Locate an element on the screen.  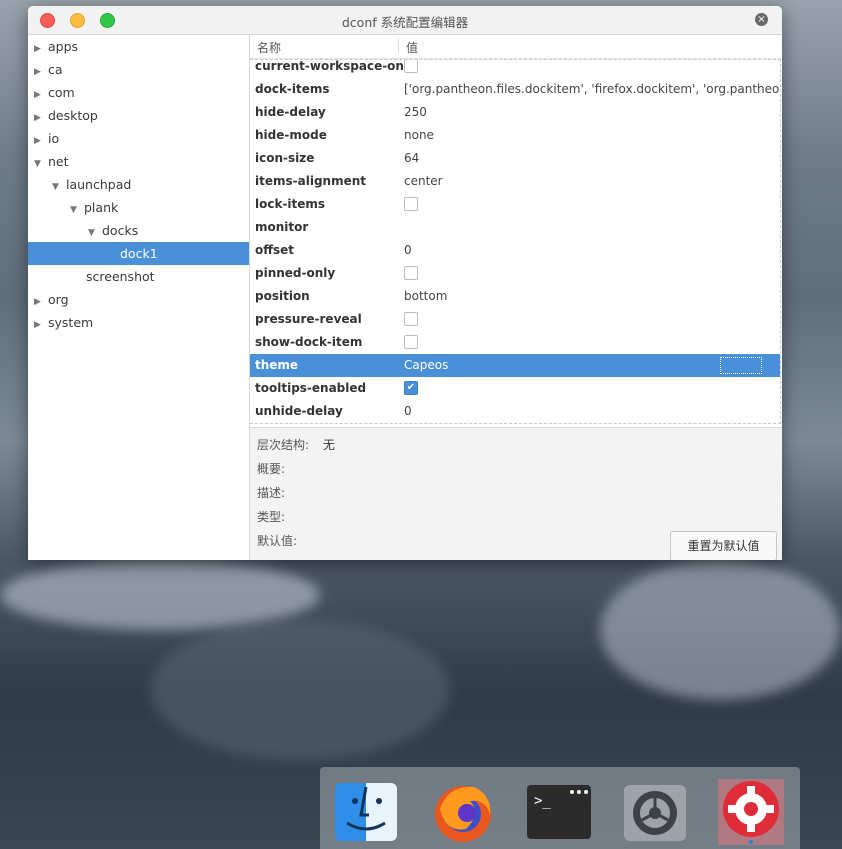
reset-default-button: 重置为默认值 is located at coordinates (723, 545).